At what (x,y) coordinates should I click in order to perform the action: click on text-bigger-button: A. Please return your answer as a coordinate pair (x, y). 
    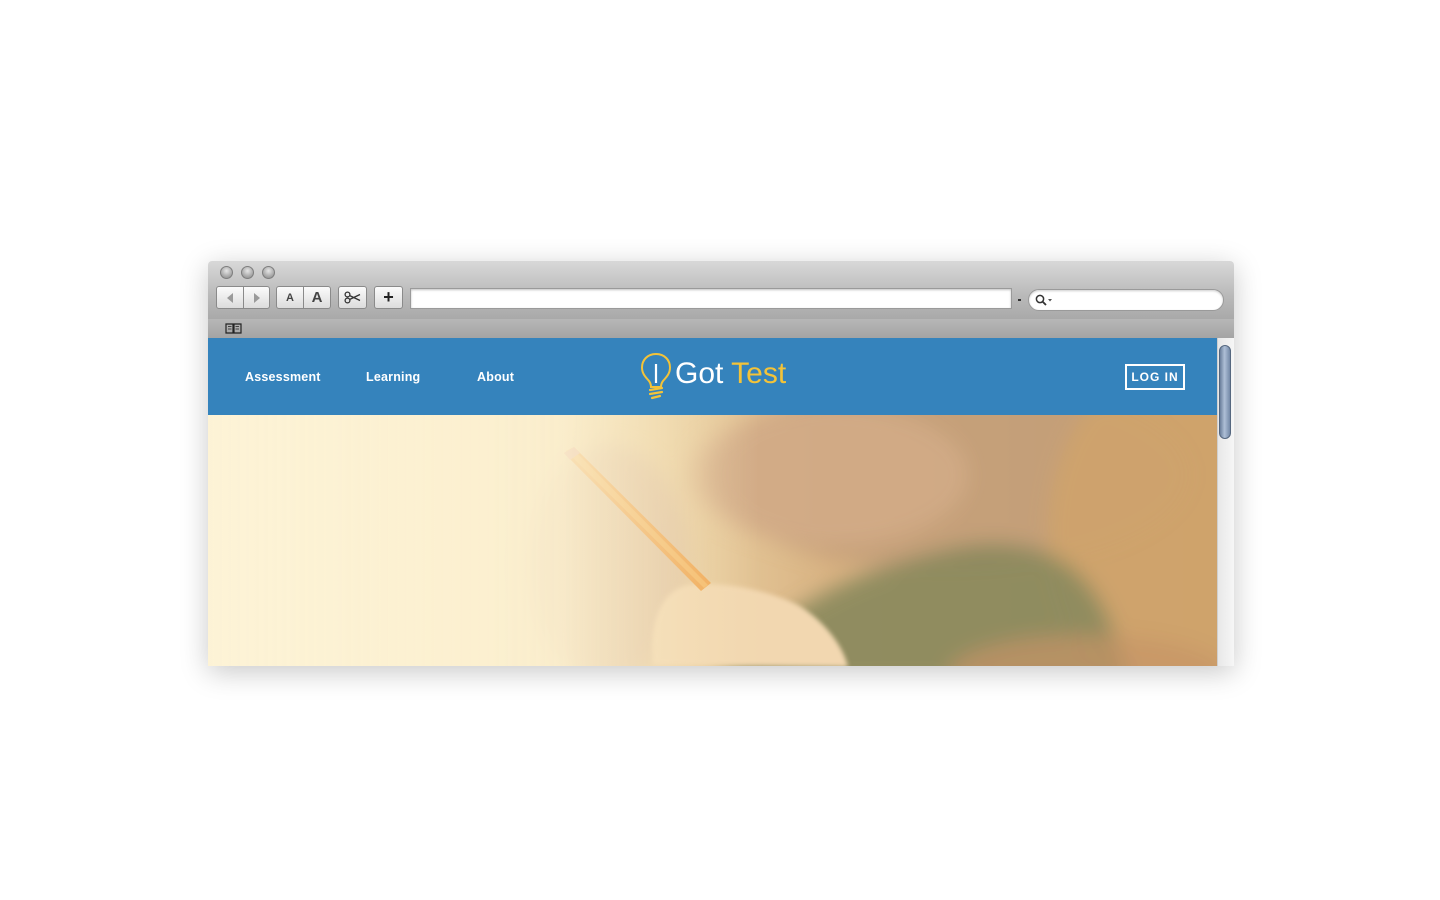
    Looking at the image, I should click on (317, 297).